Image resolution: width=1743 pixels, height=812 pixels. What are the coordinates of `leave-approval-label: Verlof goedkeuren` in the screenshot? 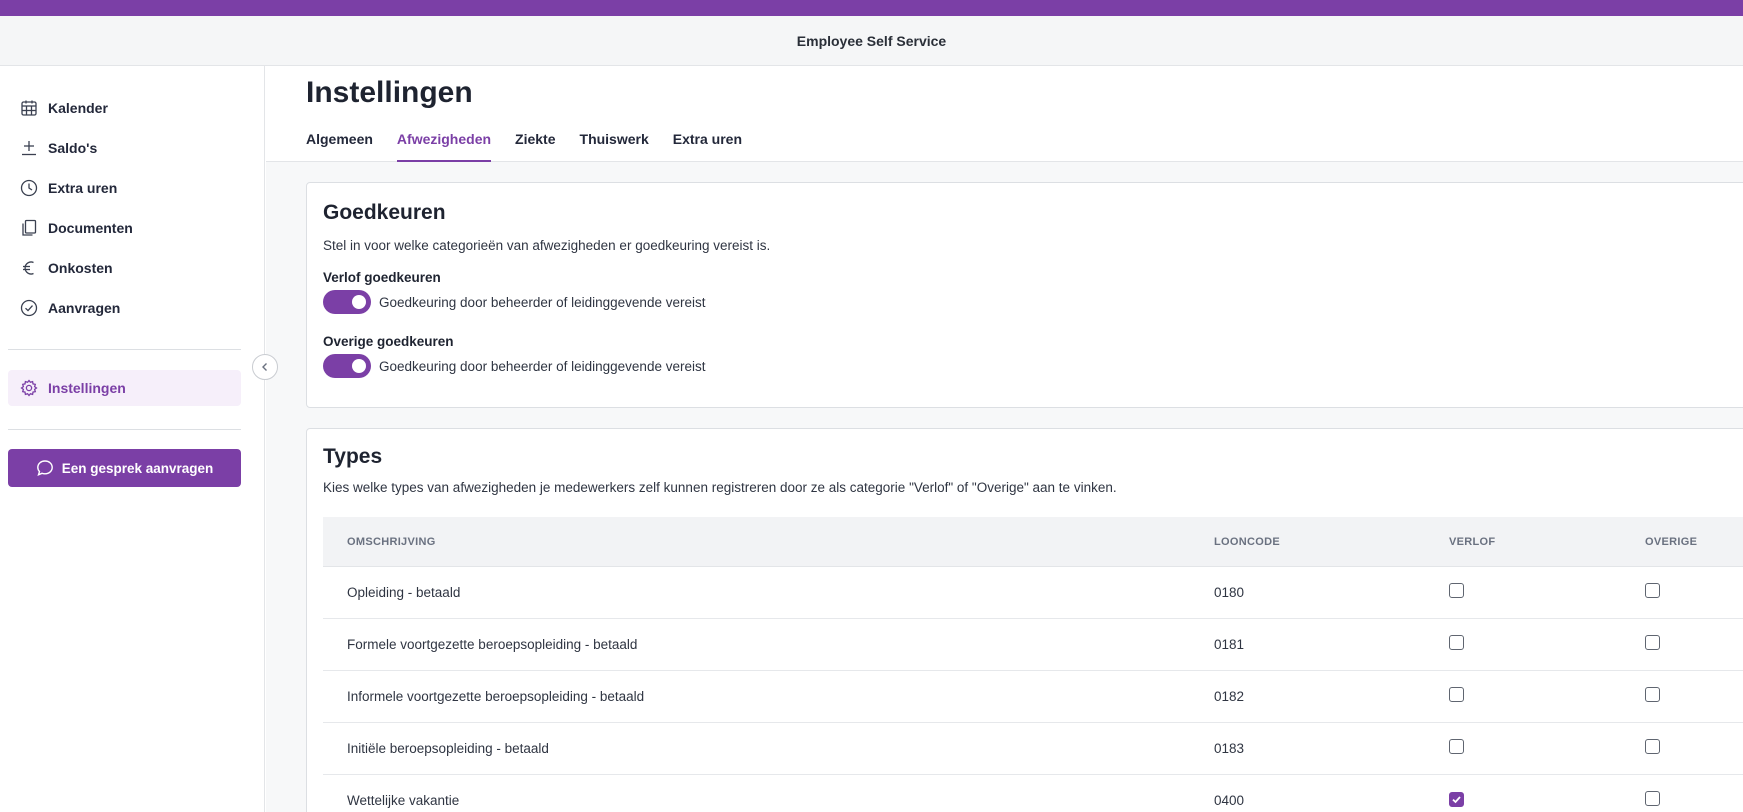 It's located at (382, 277).